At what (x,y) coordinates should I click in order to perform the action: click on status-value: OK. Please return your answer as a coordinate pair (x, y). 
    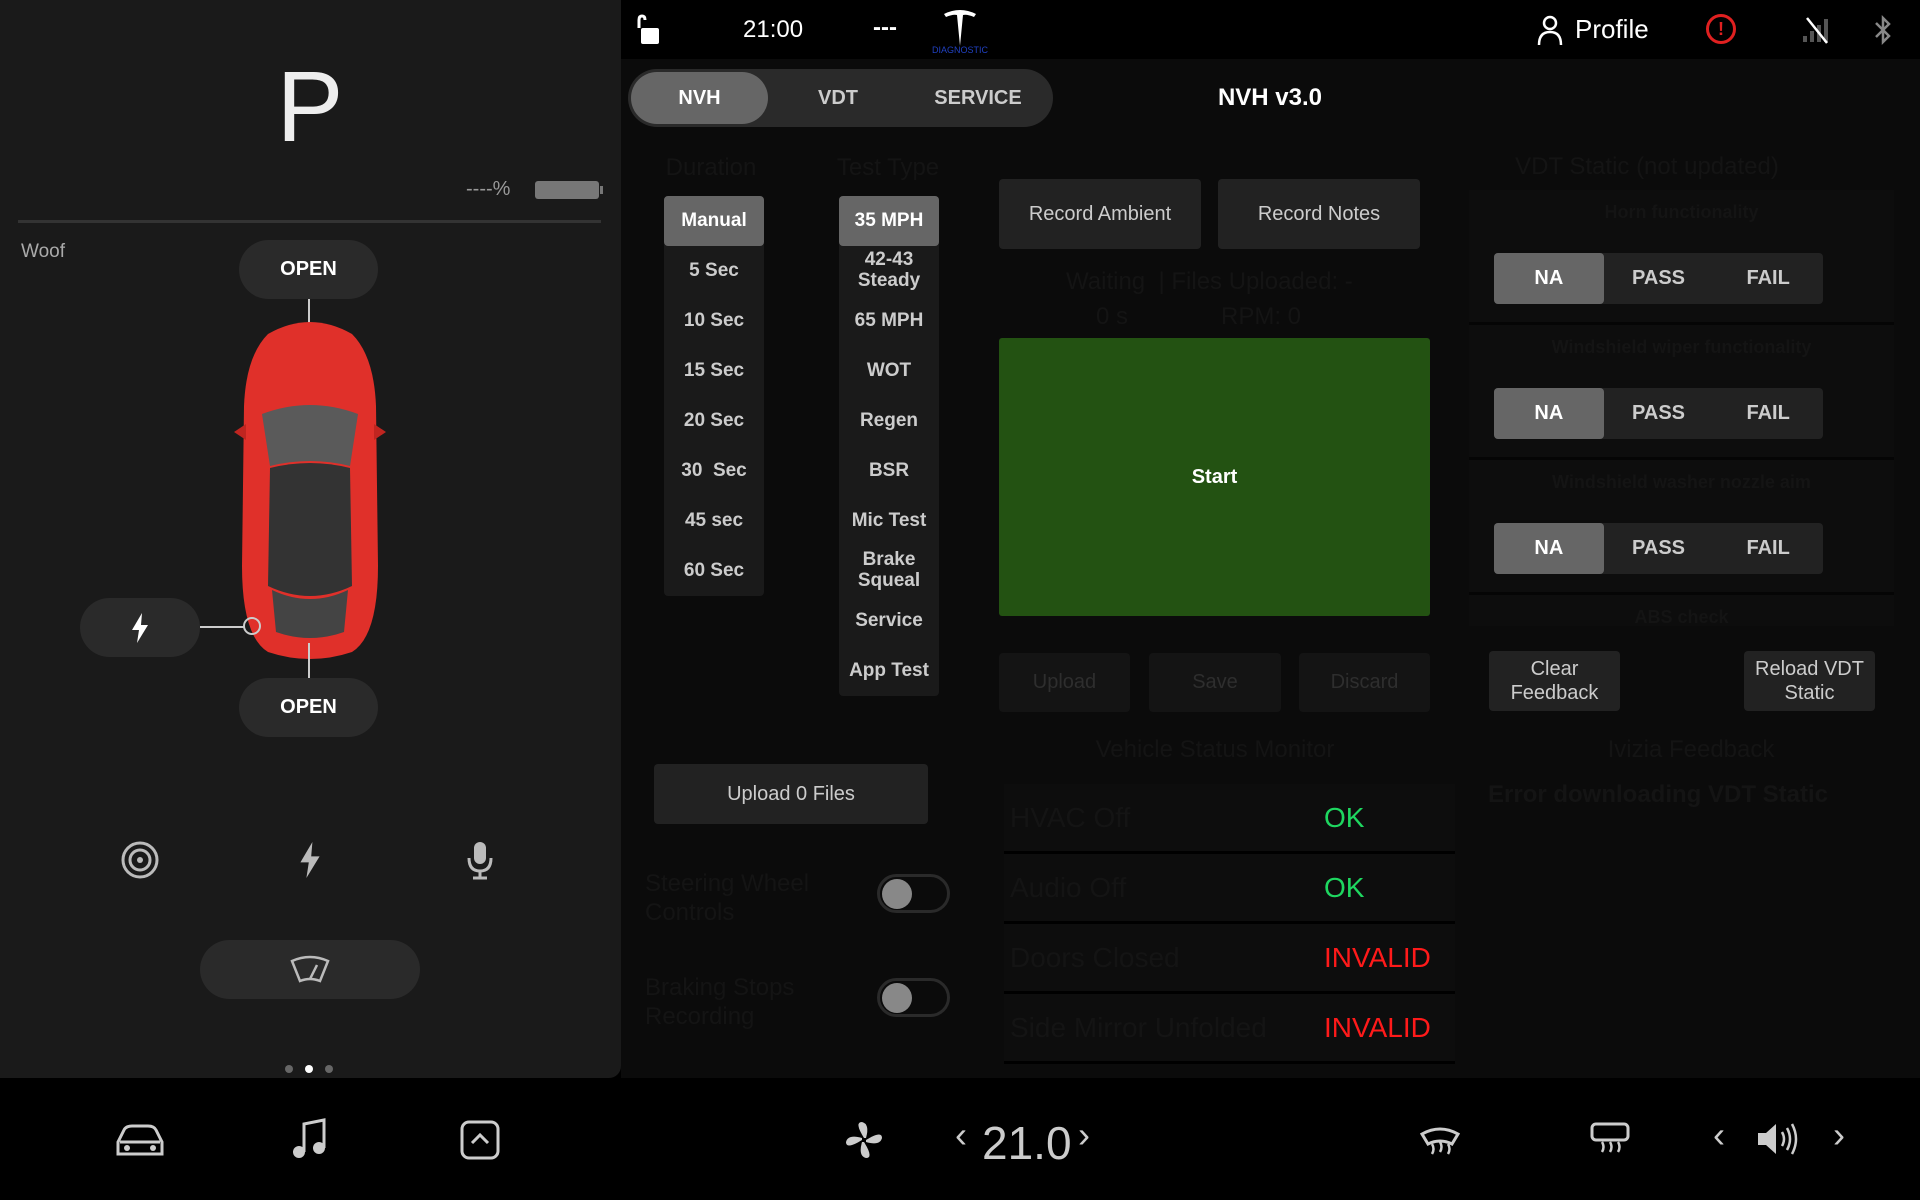
    Looking at the image, I should click on (1344, 887).